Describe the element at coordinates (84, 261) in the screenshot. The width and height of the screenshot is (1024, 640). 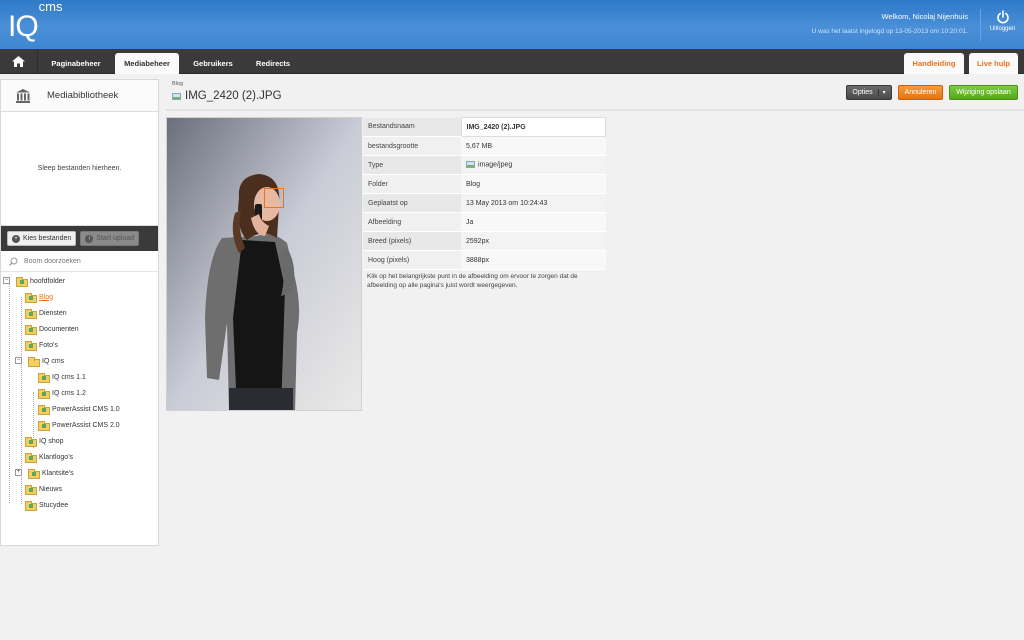
I see `tree-search-input` at that location.